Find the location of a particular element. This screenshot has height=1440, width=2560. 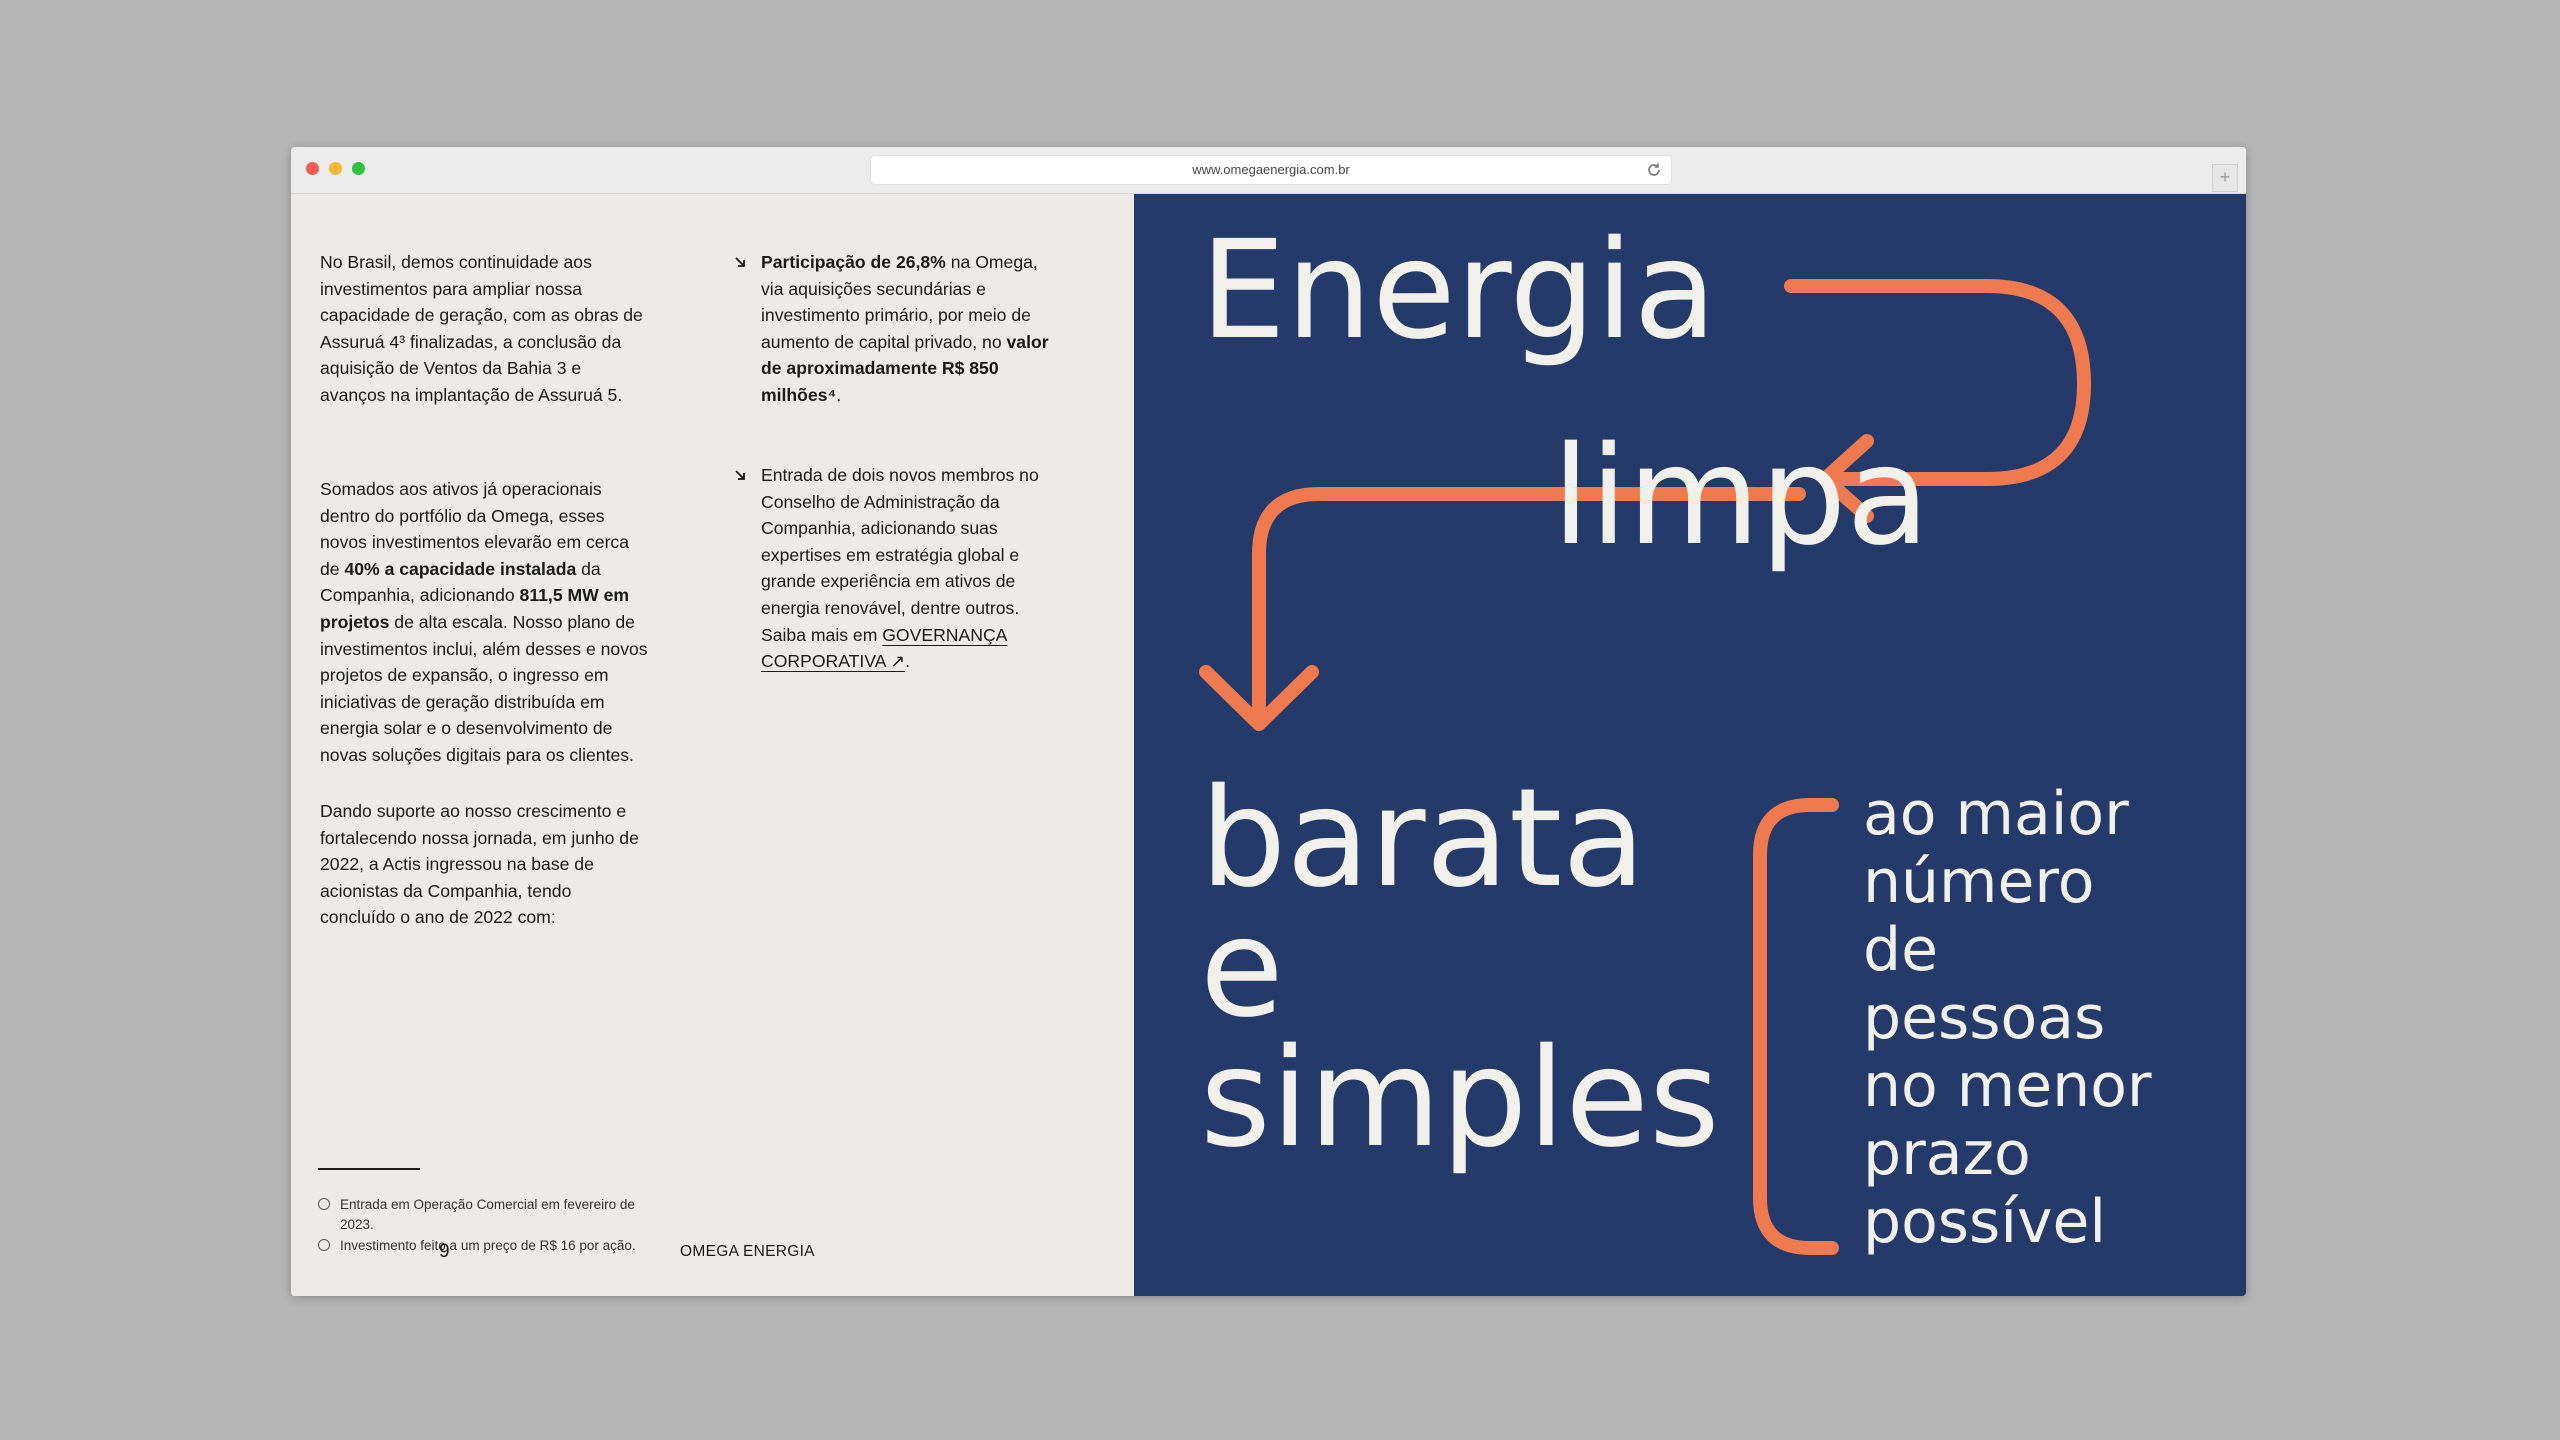

tagline-line: ao maior is located at coordinates (1996, 814).